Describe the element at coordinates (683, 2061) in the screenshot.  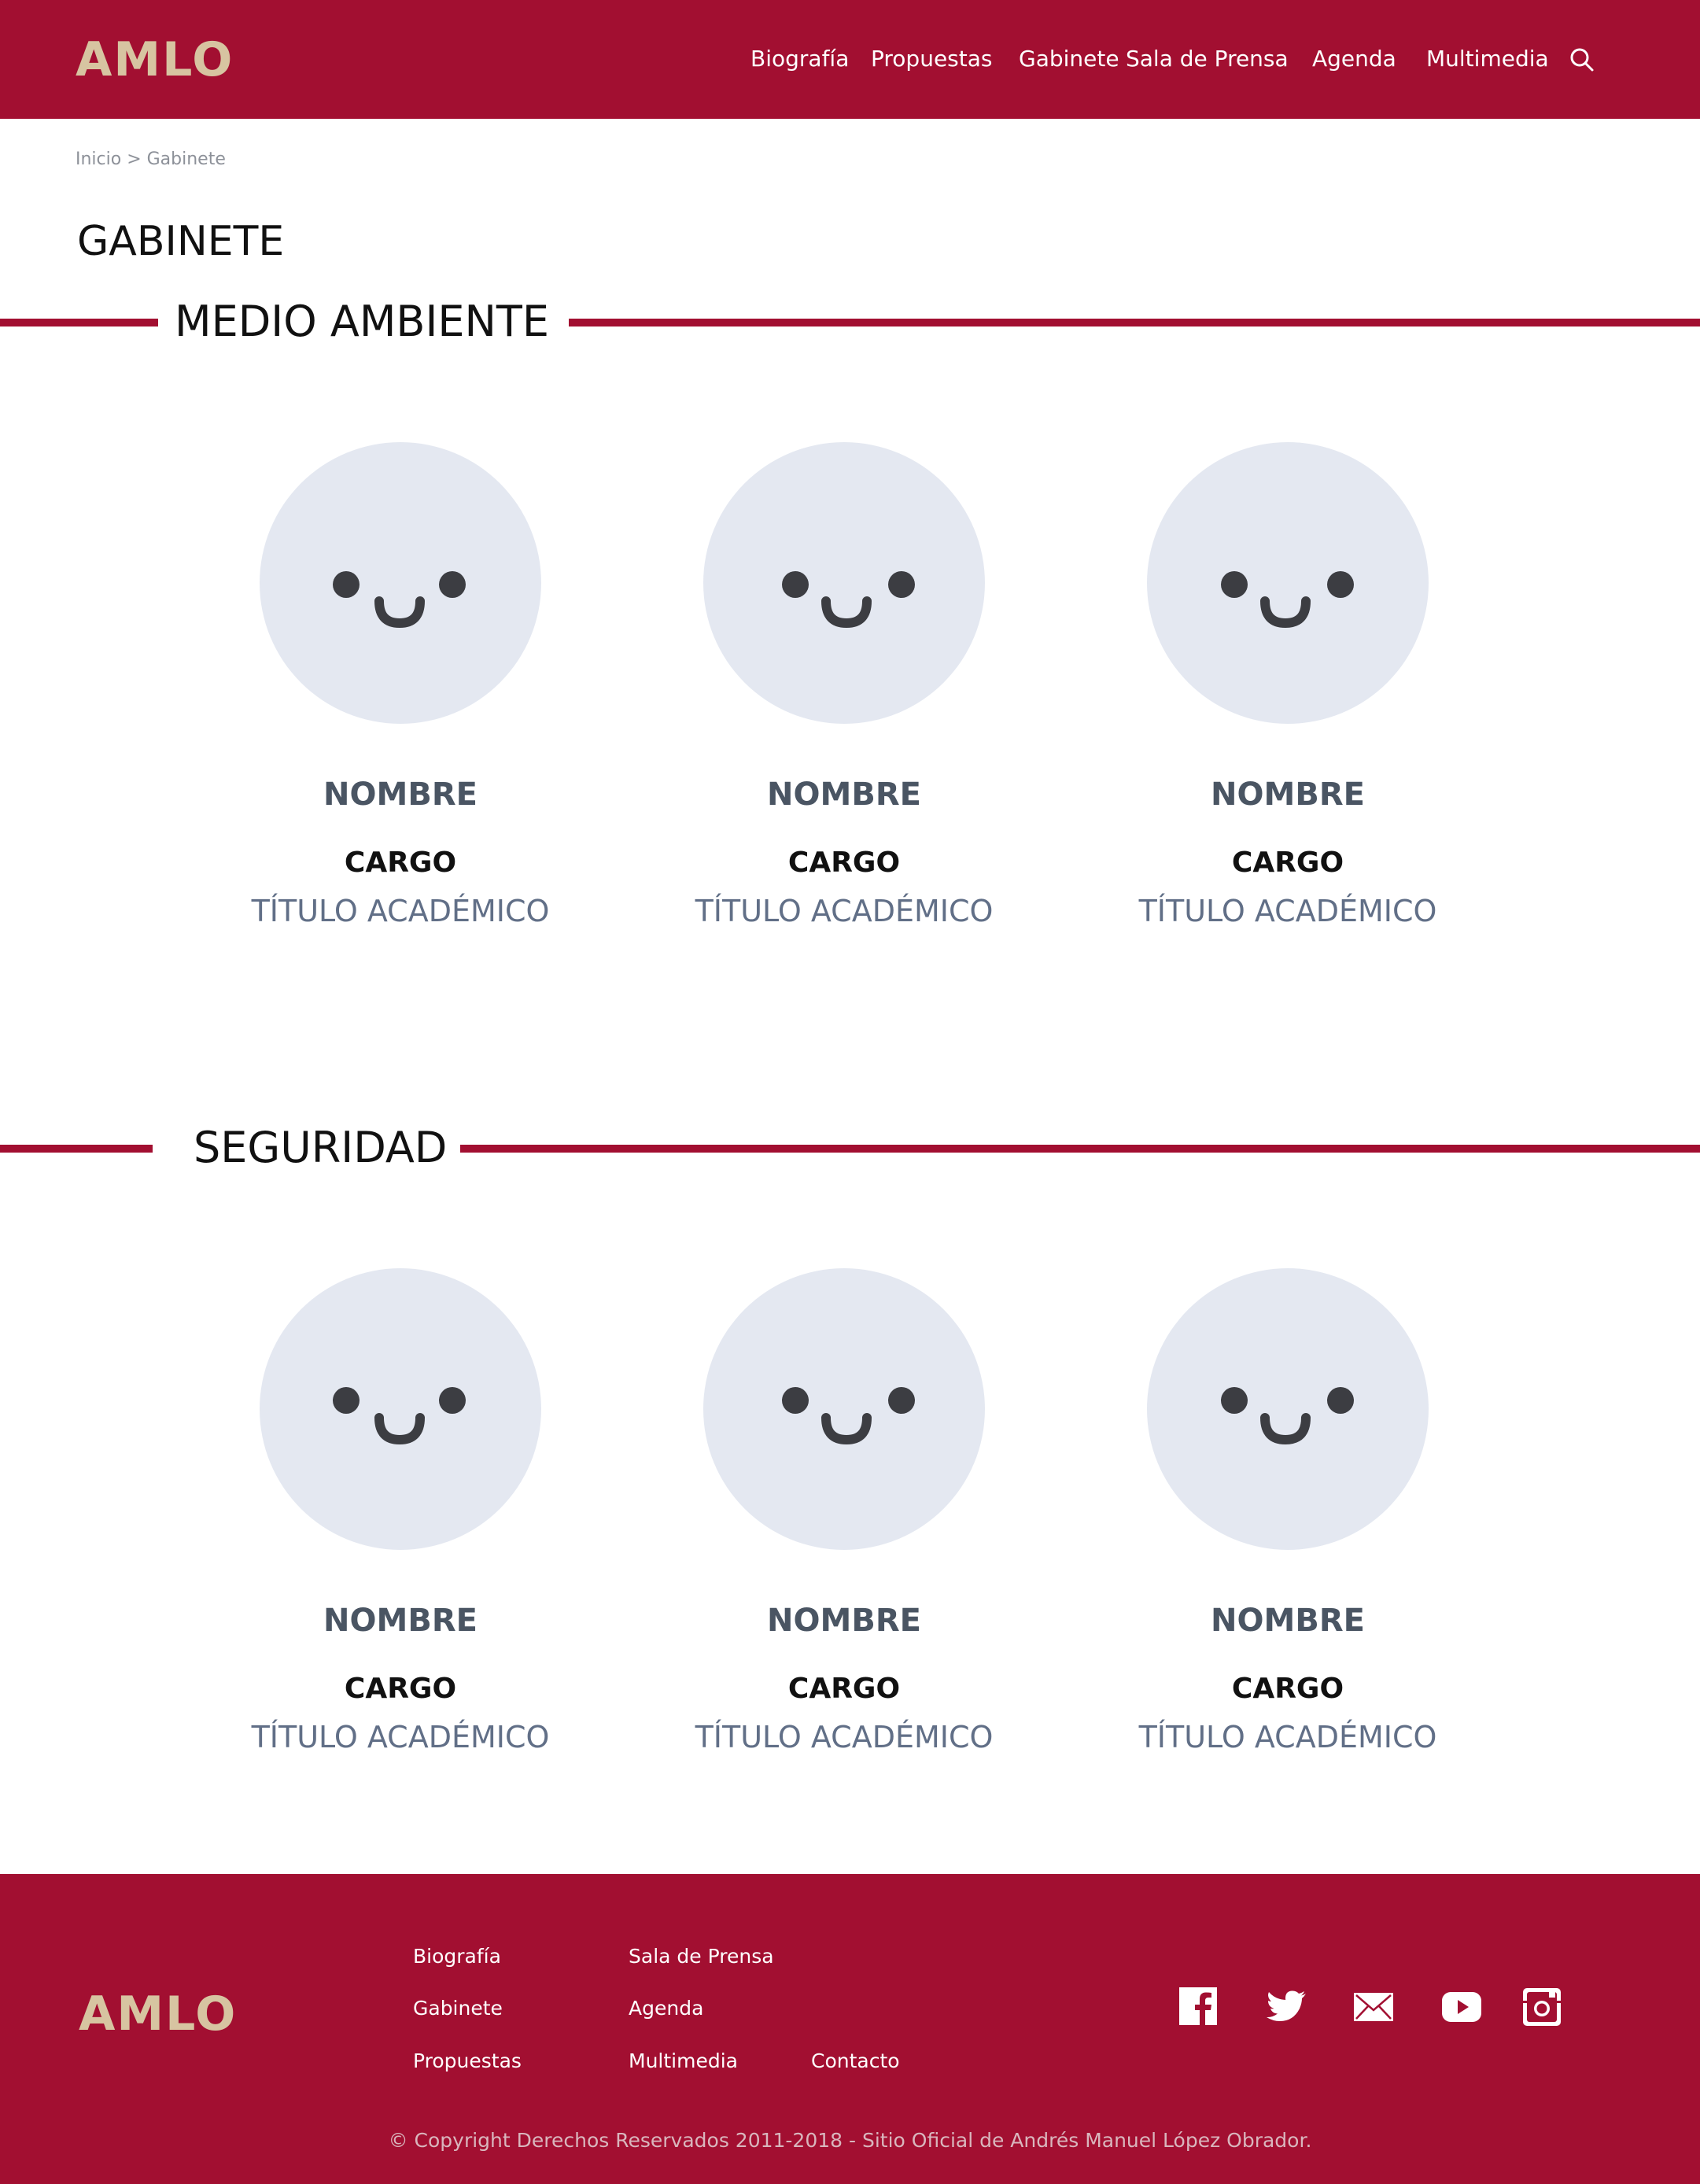
I see `footer-link-multimedia: Multimedia` at that location.